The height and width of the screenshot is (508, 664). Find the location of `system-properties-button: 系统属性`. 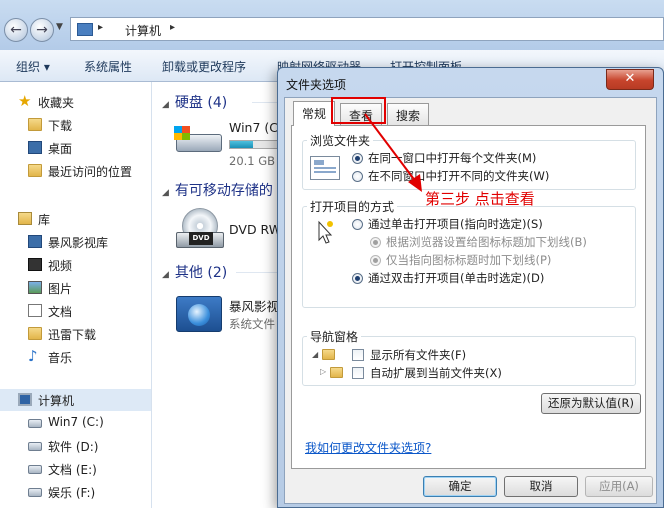

system-properties-button: 系统属性 is located at coordinates (108, 66).